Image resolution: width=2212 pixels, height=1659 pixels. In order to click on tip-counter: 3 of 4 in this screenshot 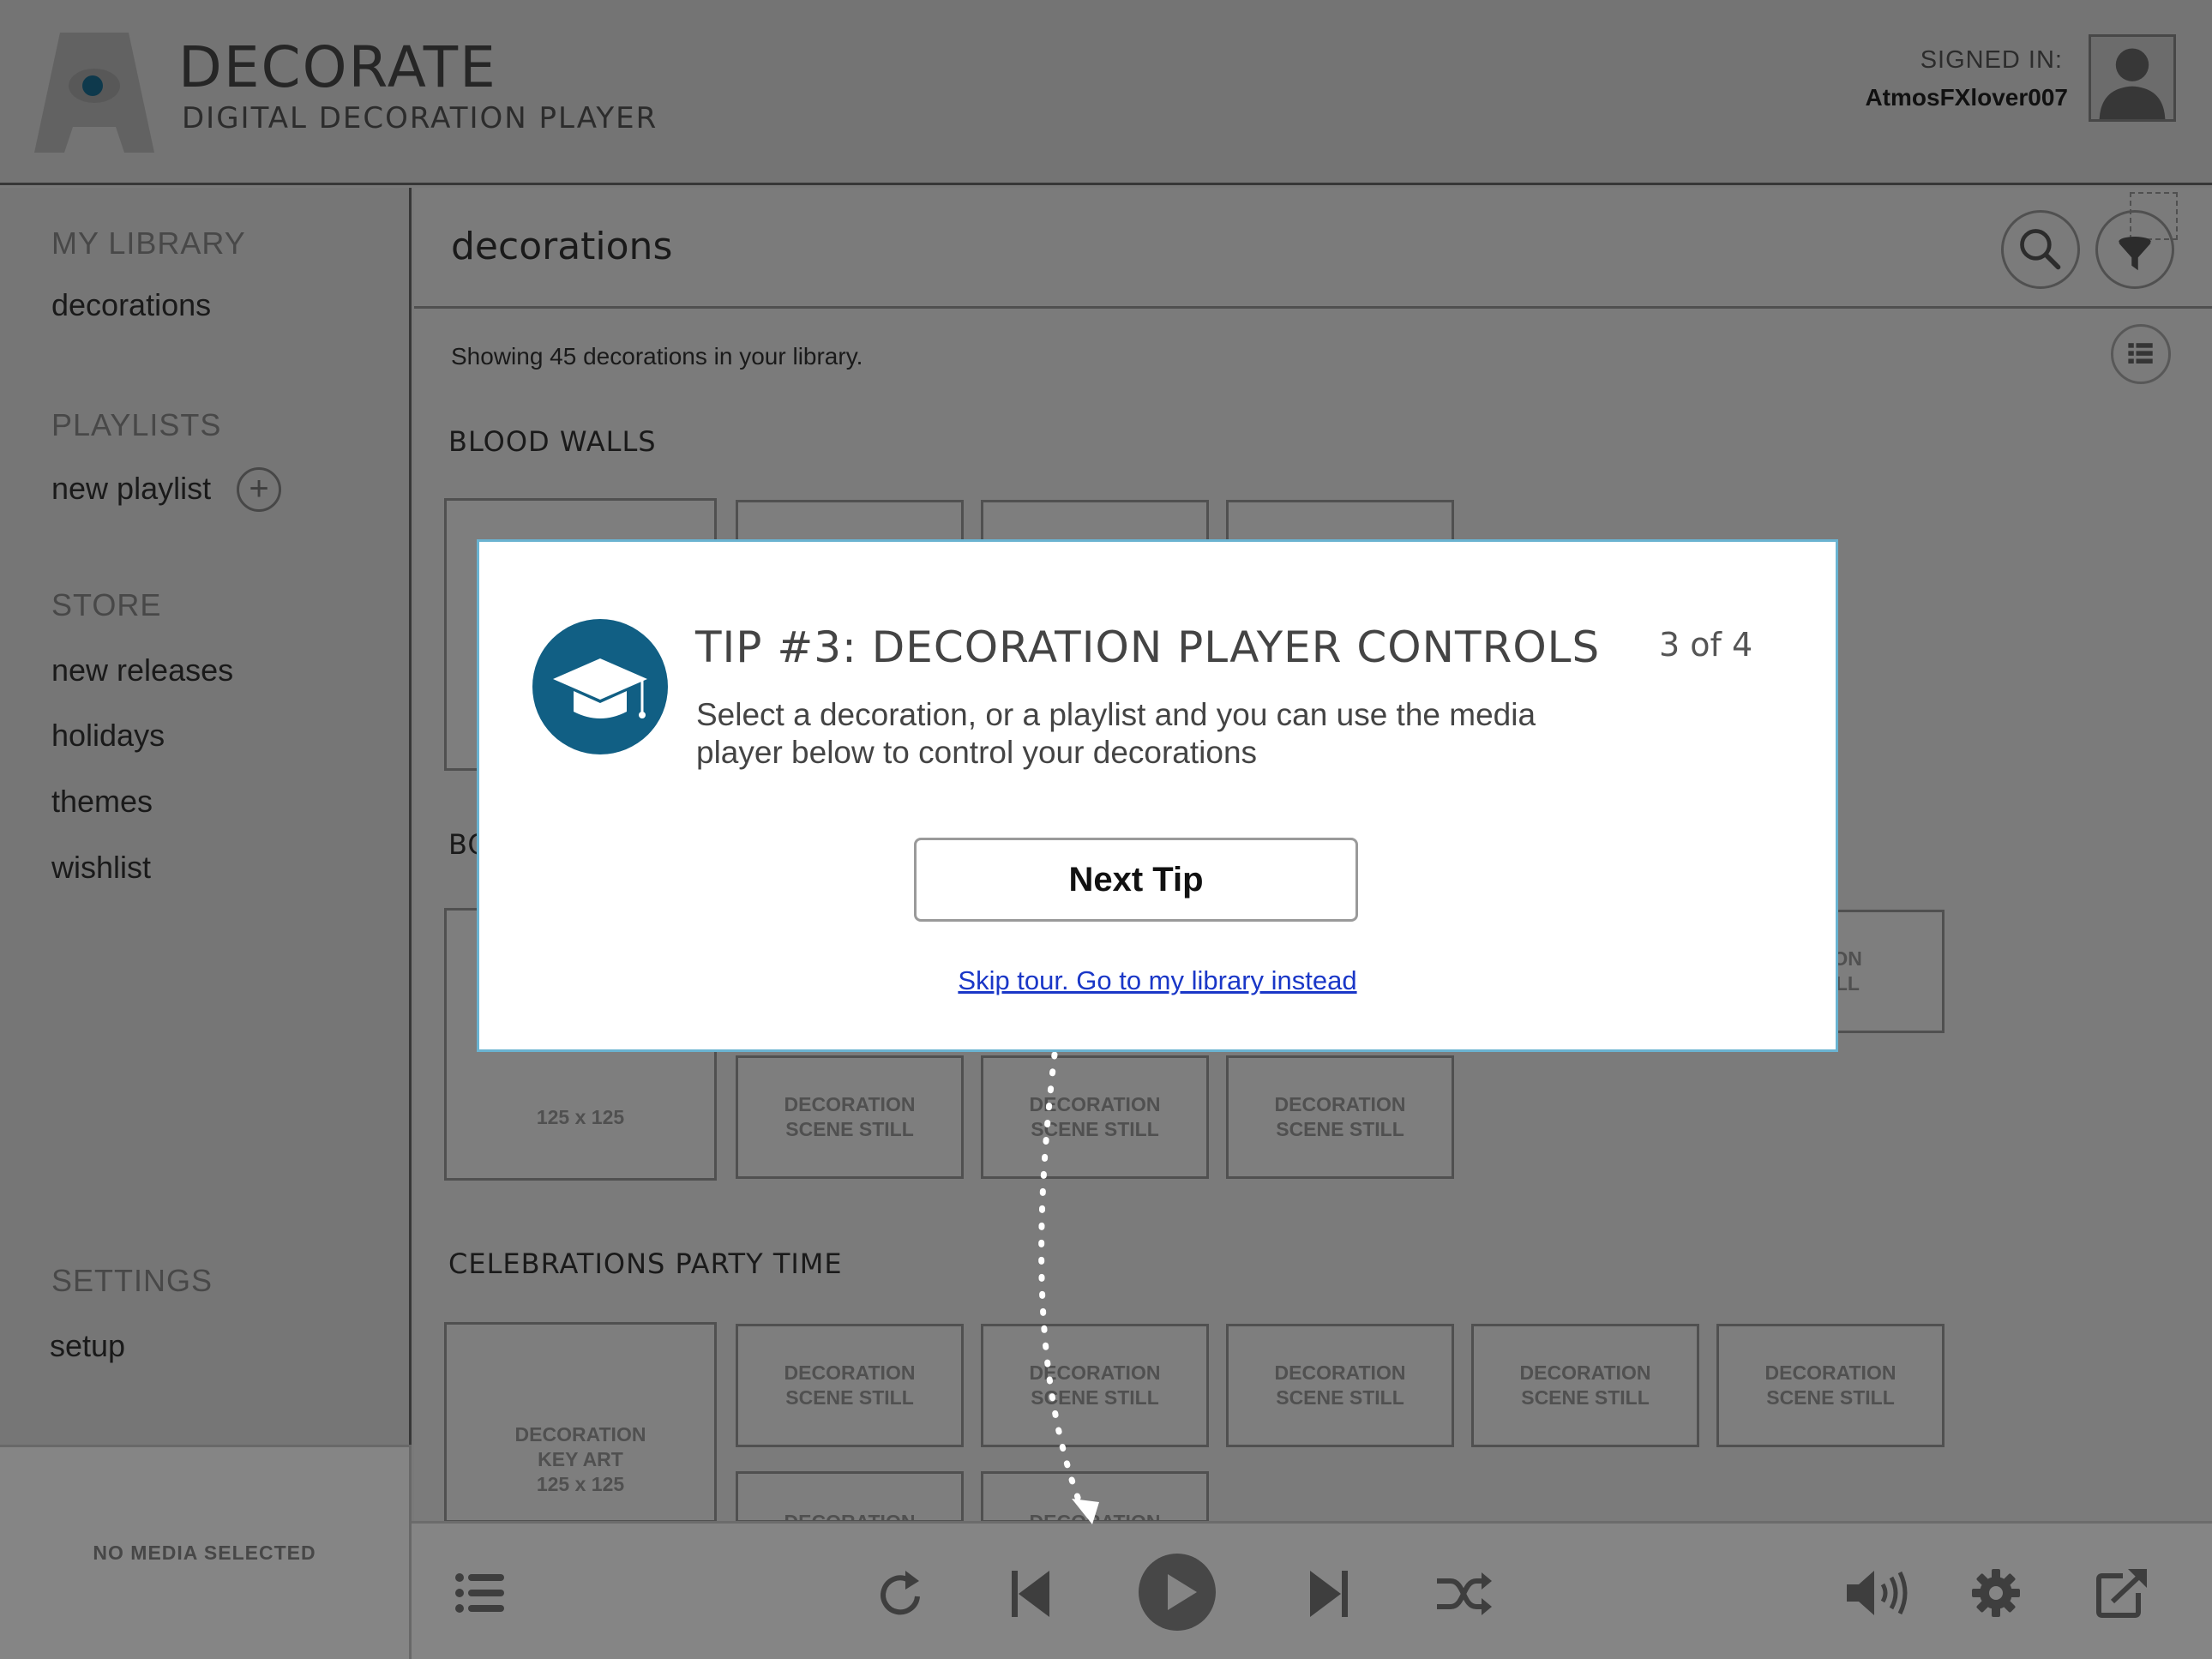, I will do `click(1706, 645)`.